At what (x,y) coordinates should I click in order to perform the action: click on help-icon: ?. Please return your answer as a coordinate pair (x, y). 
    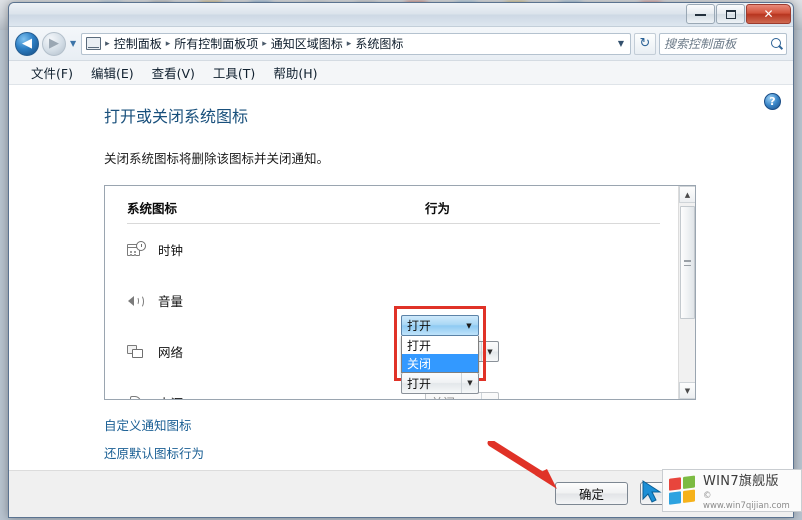
    Looking at the image, I should click on (772, 101).